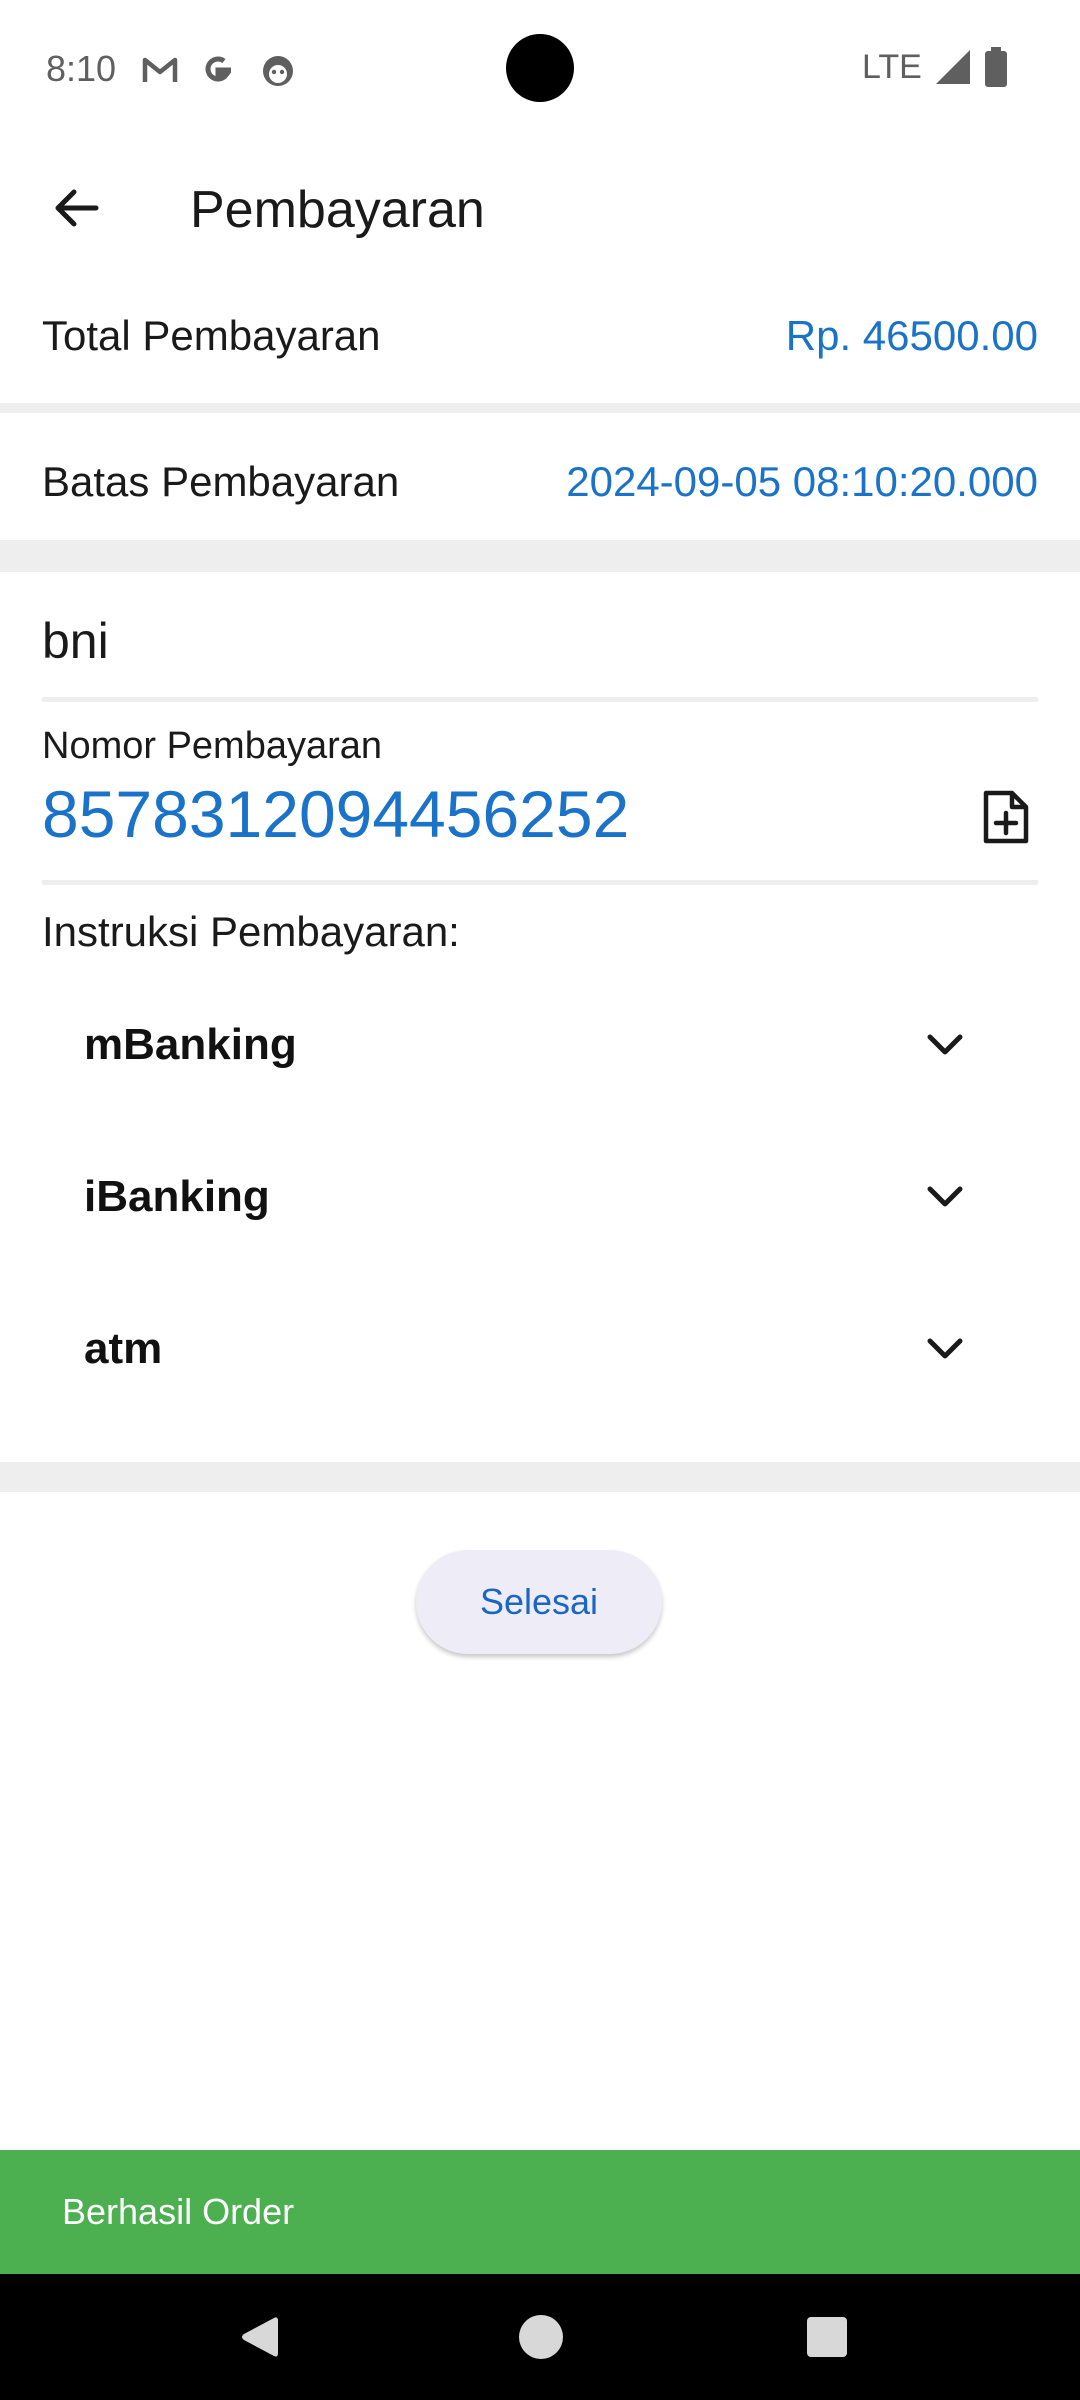 This screenshot has width=1080, height=2400. What do you see at coordinates (190, 1044) in the screenshot?
I see `instruction-label: mBanking` at bounding box center [190, 1044].